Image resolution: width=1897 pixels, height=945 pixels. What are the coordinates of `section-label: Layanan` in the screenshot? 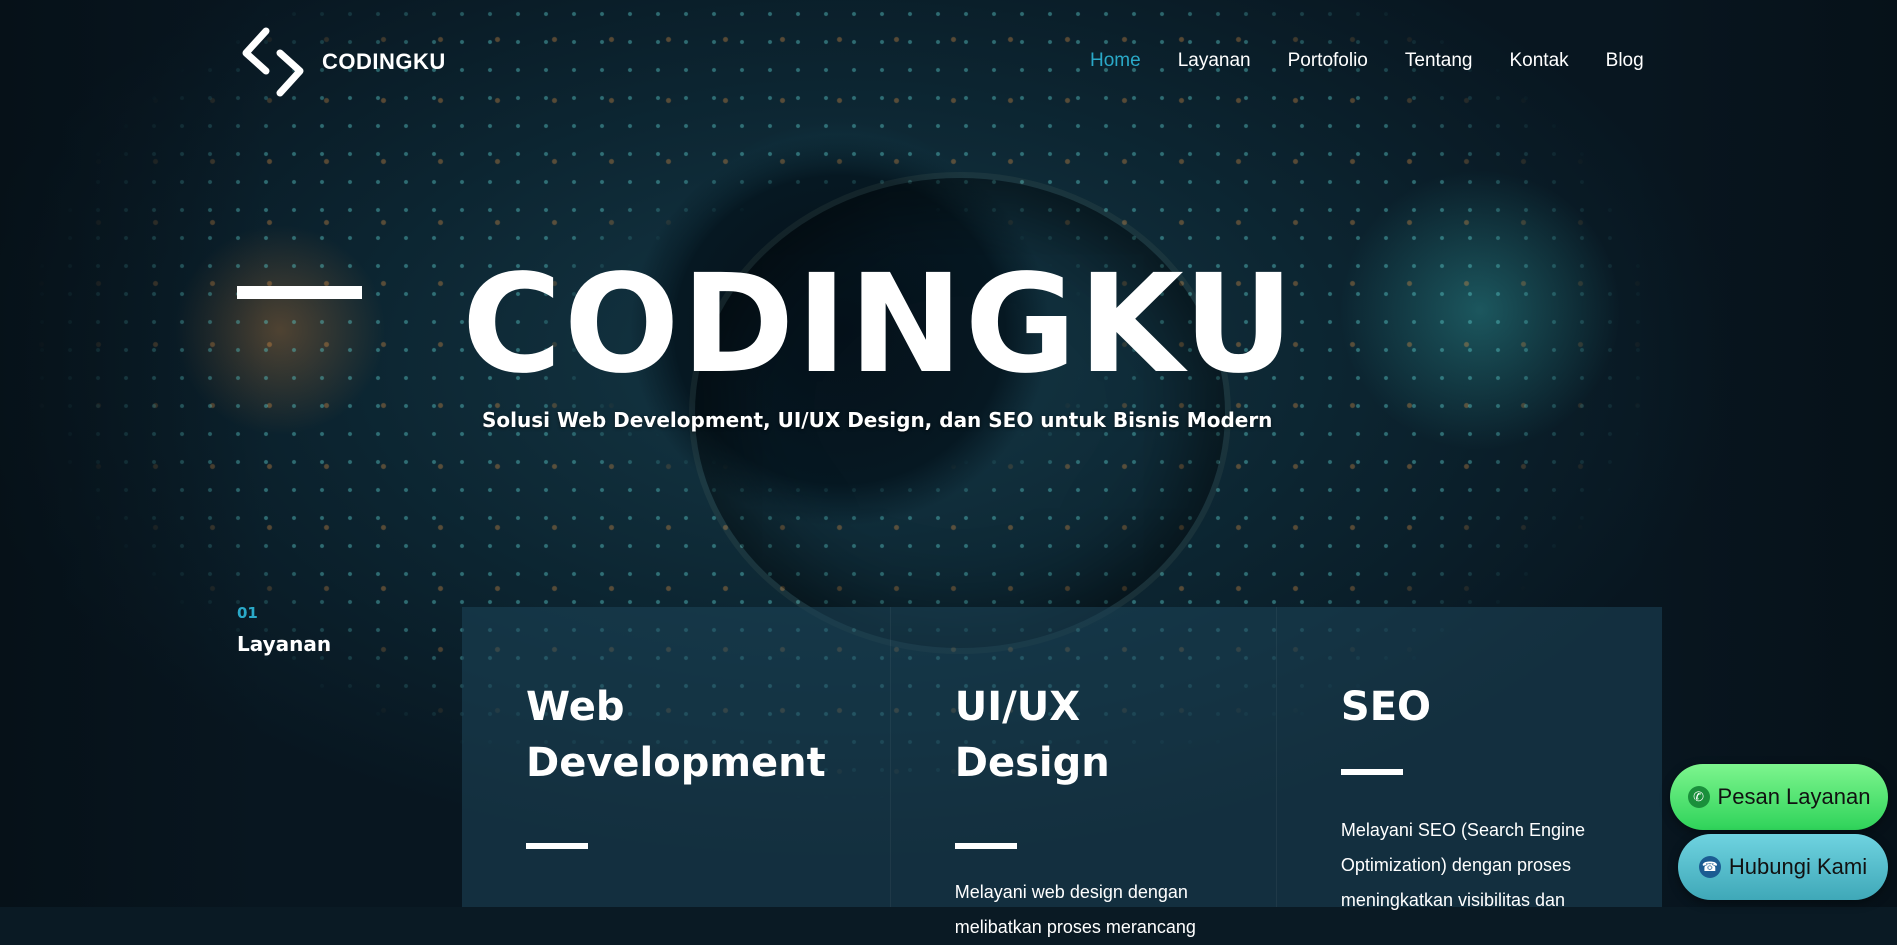 It's located at (284, 644).